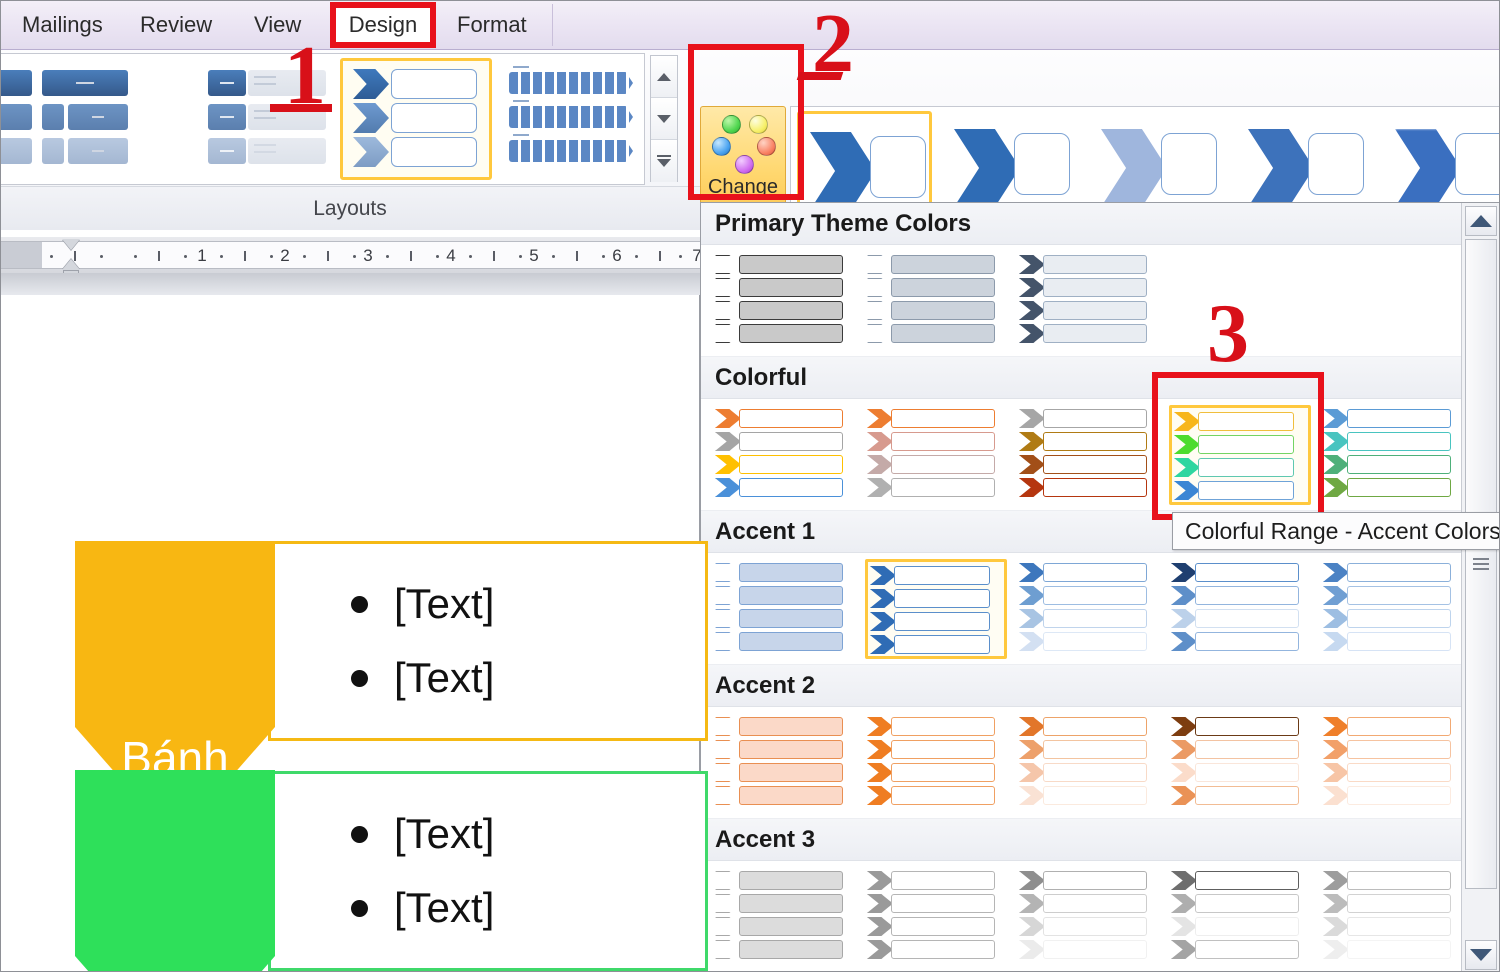  Describe the element at coordinates (175, 966) in the screenshot. I see `smartart-chevron-label-keo: Kẹo` at that location.